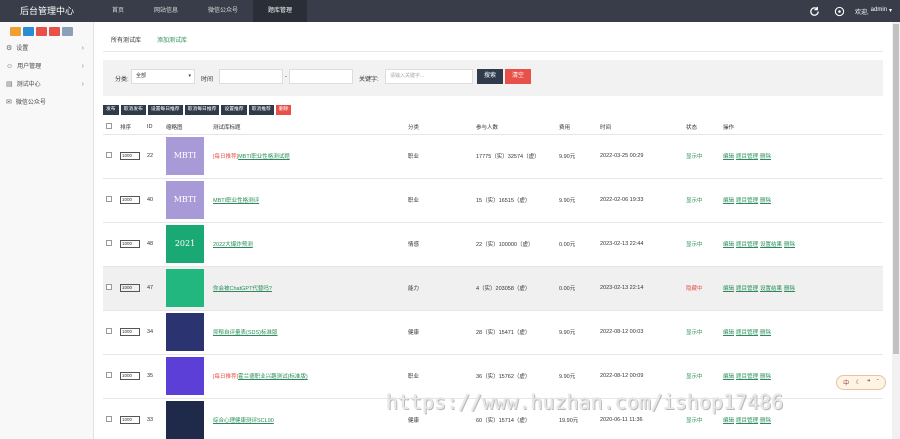 Image resolution: width=900 pixels, height=439 pixels. I want to click on cell-select, so click(110, 200).